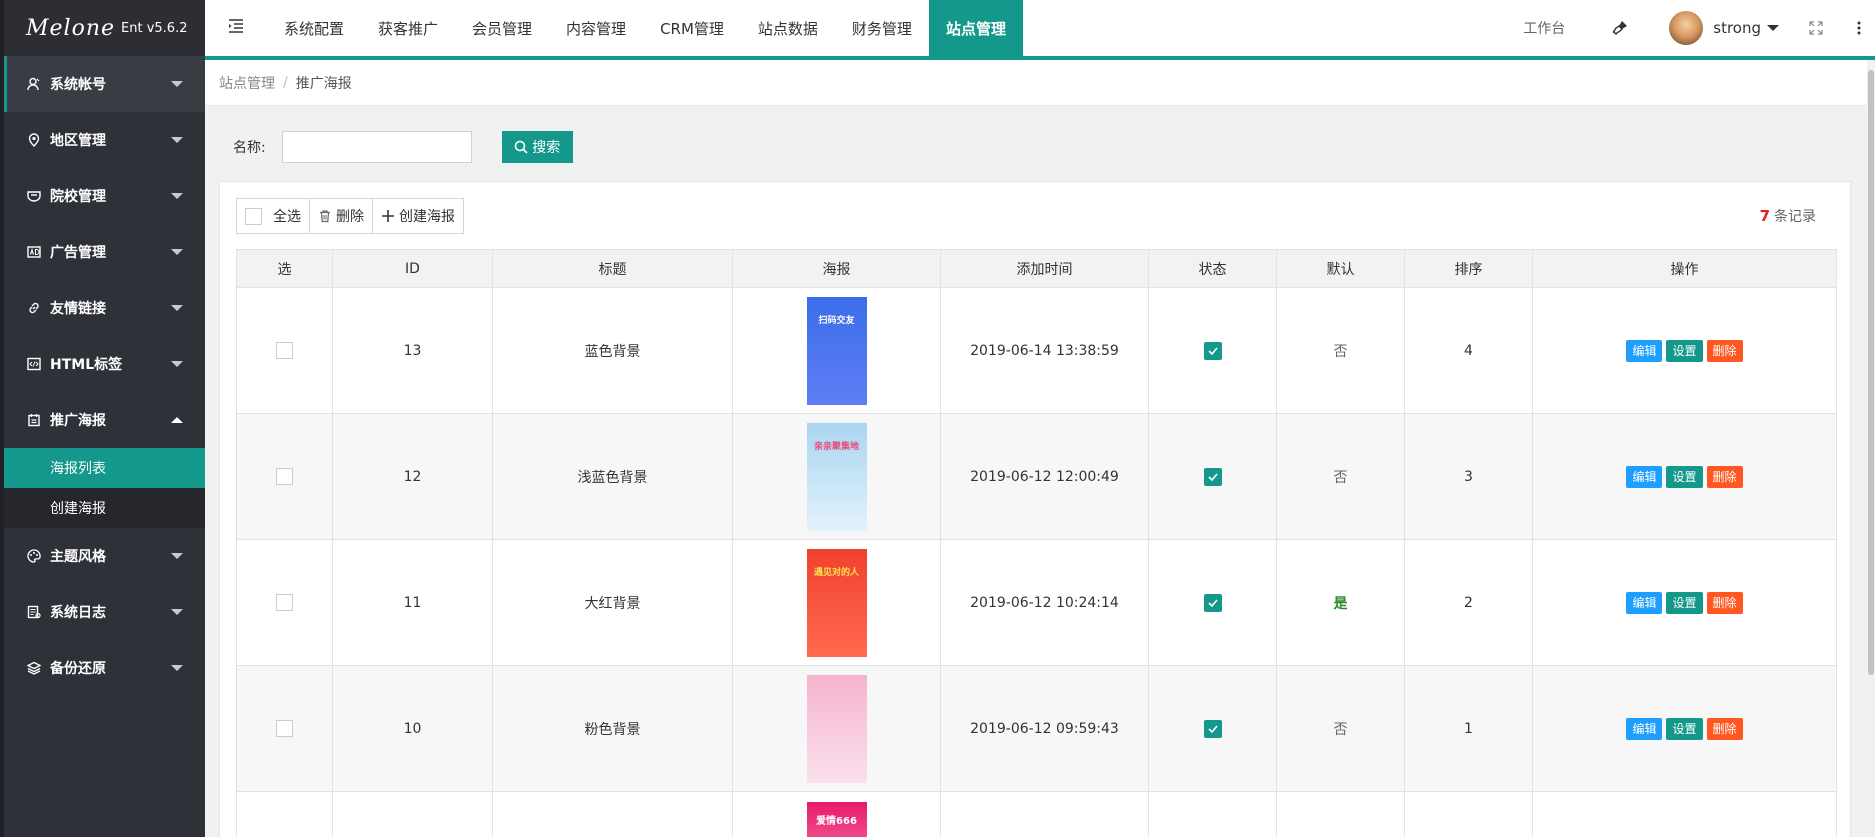  I want to click on sidebar-subitem-label: 海报列表, so click(78, 469).